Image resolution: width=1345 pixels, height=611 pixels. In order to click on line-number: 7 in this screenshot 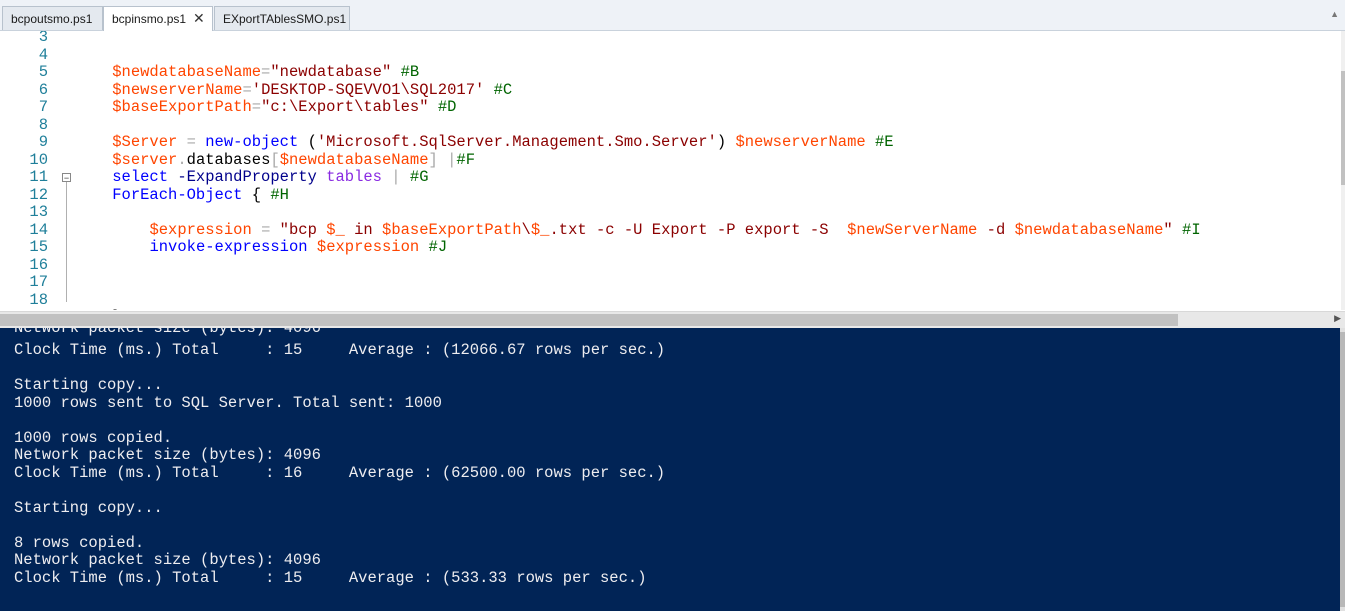, I will do `click(43, 107)`.